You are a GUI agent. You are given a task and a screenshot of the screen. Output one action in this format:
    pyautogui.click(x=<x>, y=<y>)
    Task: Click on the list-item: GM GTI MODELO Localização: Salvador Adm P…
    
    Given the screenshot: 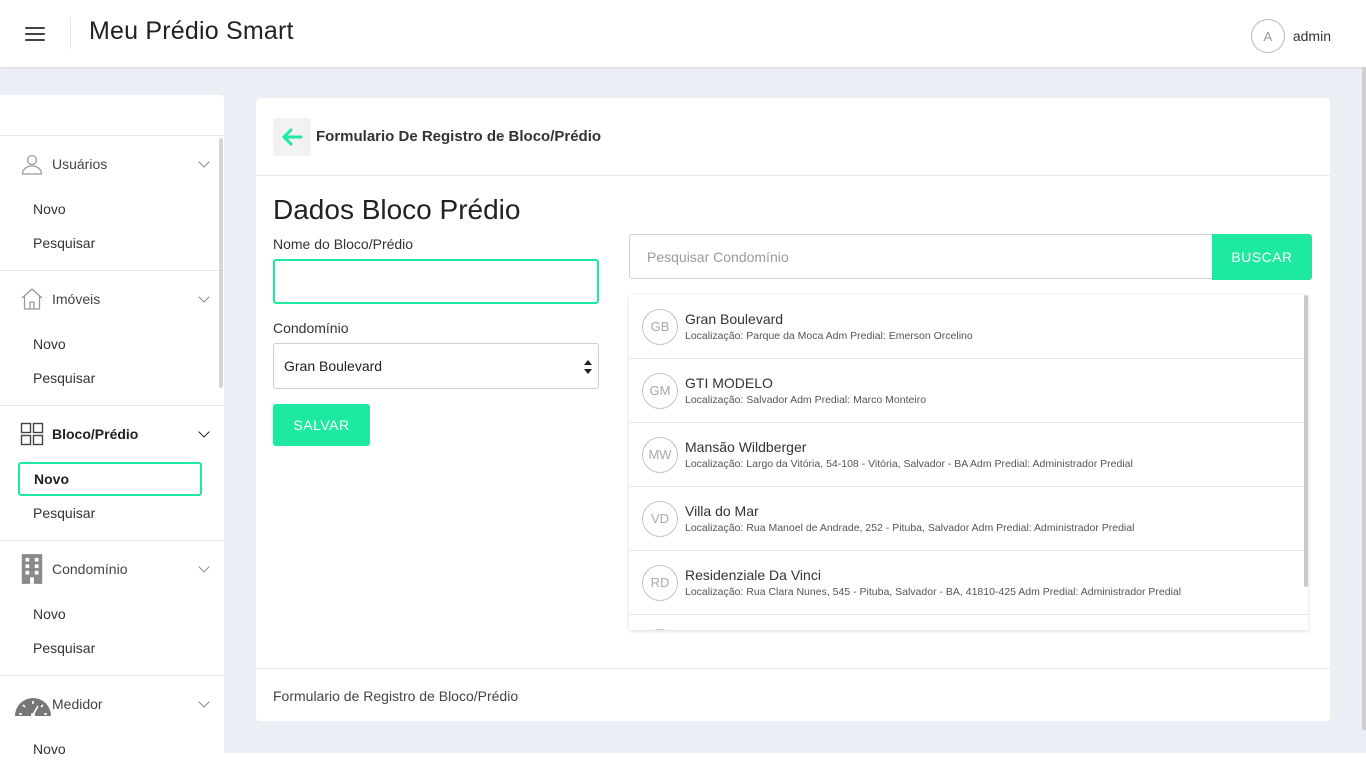 What is the action you would take?
    pyautogui.click(x=968, y=391)
    